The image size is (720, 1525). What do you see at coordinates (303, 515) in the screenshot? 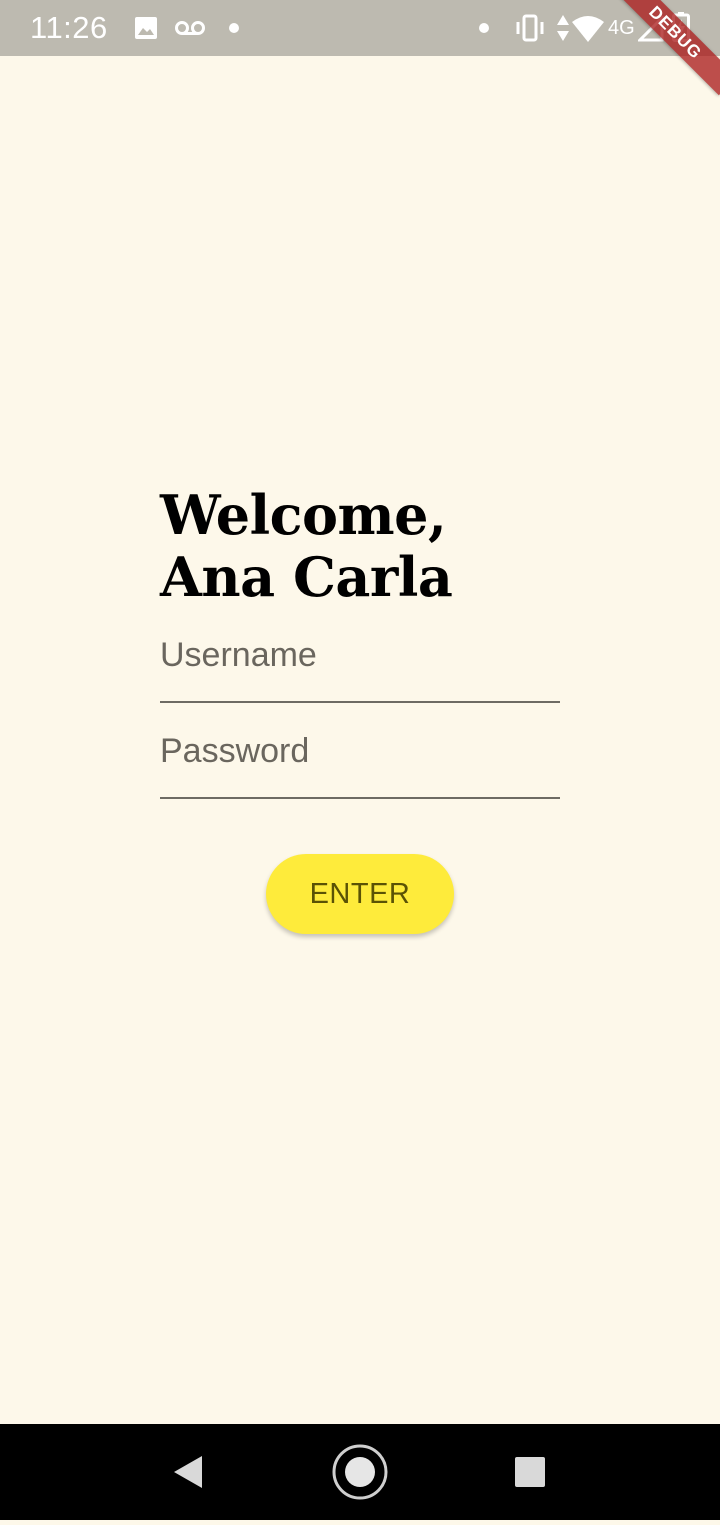
I see `welcome-line: Welcome,` at bounding box center [303, 515].